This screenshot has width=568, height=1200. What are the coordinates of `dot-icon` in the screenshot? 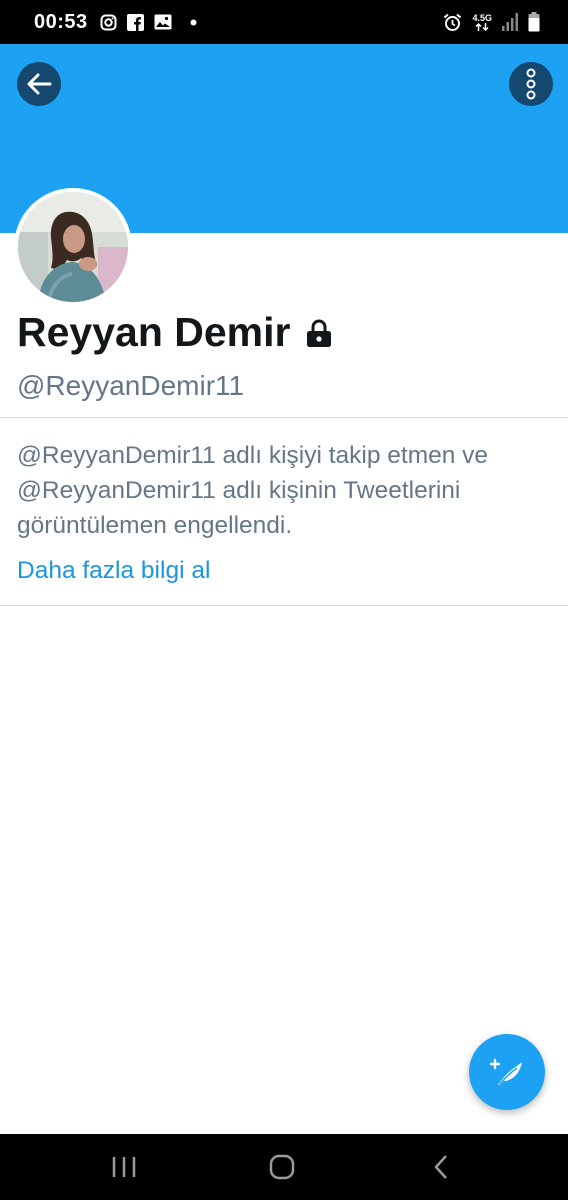 It's located at (193, 22).